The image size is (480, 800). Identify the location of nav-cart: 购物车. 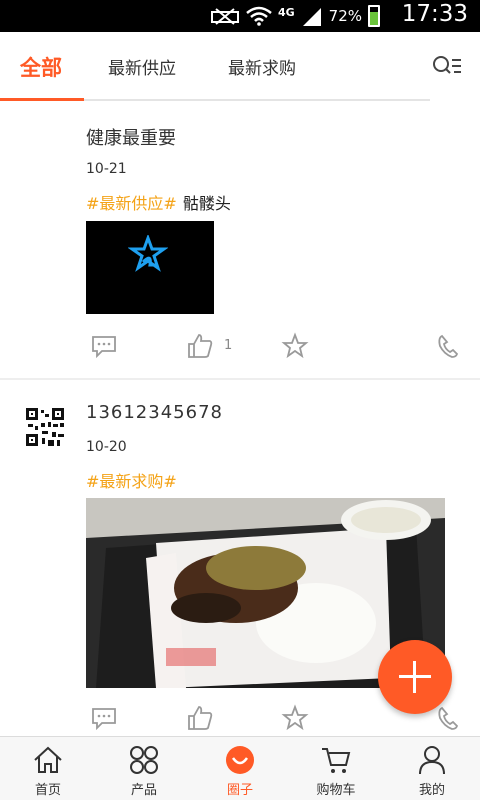
(336, 768).